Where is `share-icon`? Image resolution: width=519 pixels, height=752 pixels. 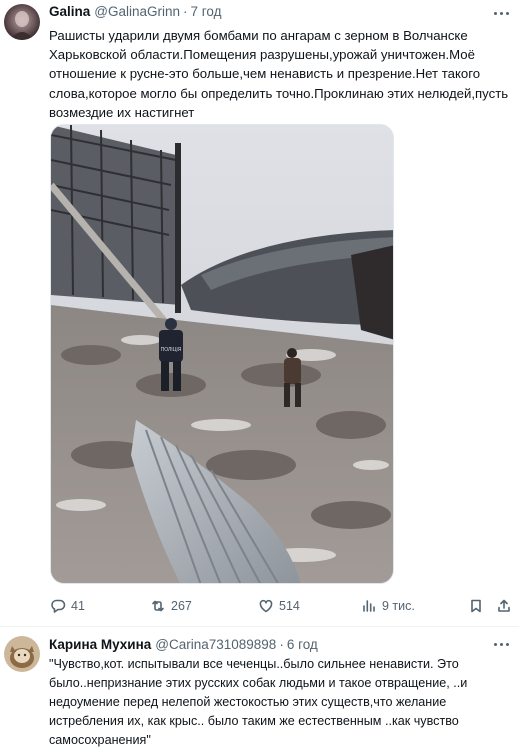 share-icon is located at coordinates (504, 605).